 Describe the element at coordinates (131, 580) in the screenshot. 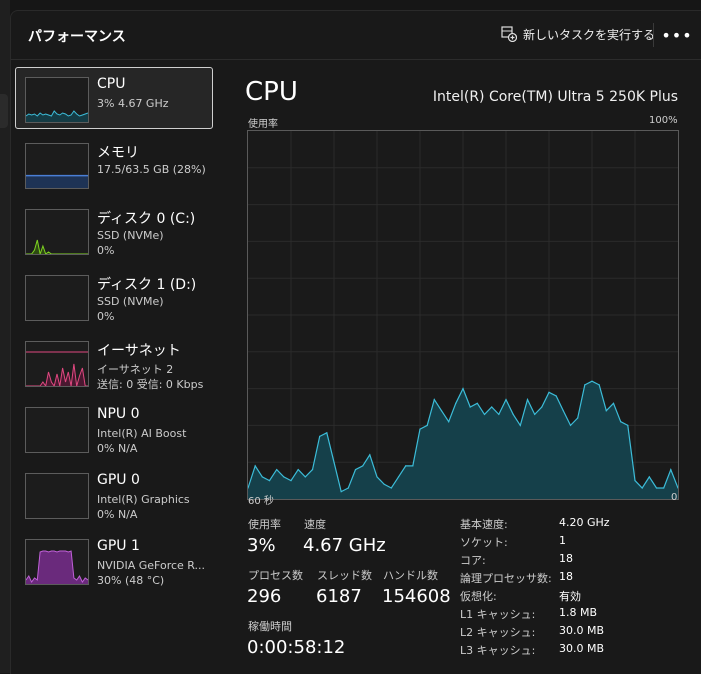

I see `sidebar-item-status: 30% (48 °C)` at that location.